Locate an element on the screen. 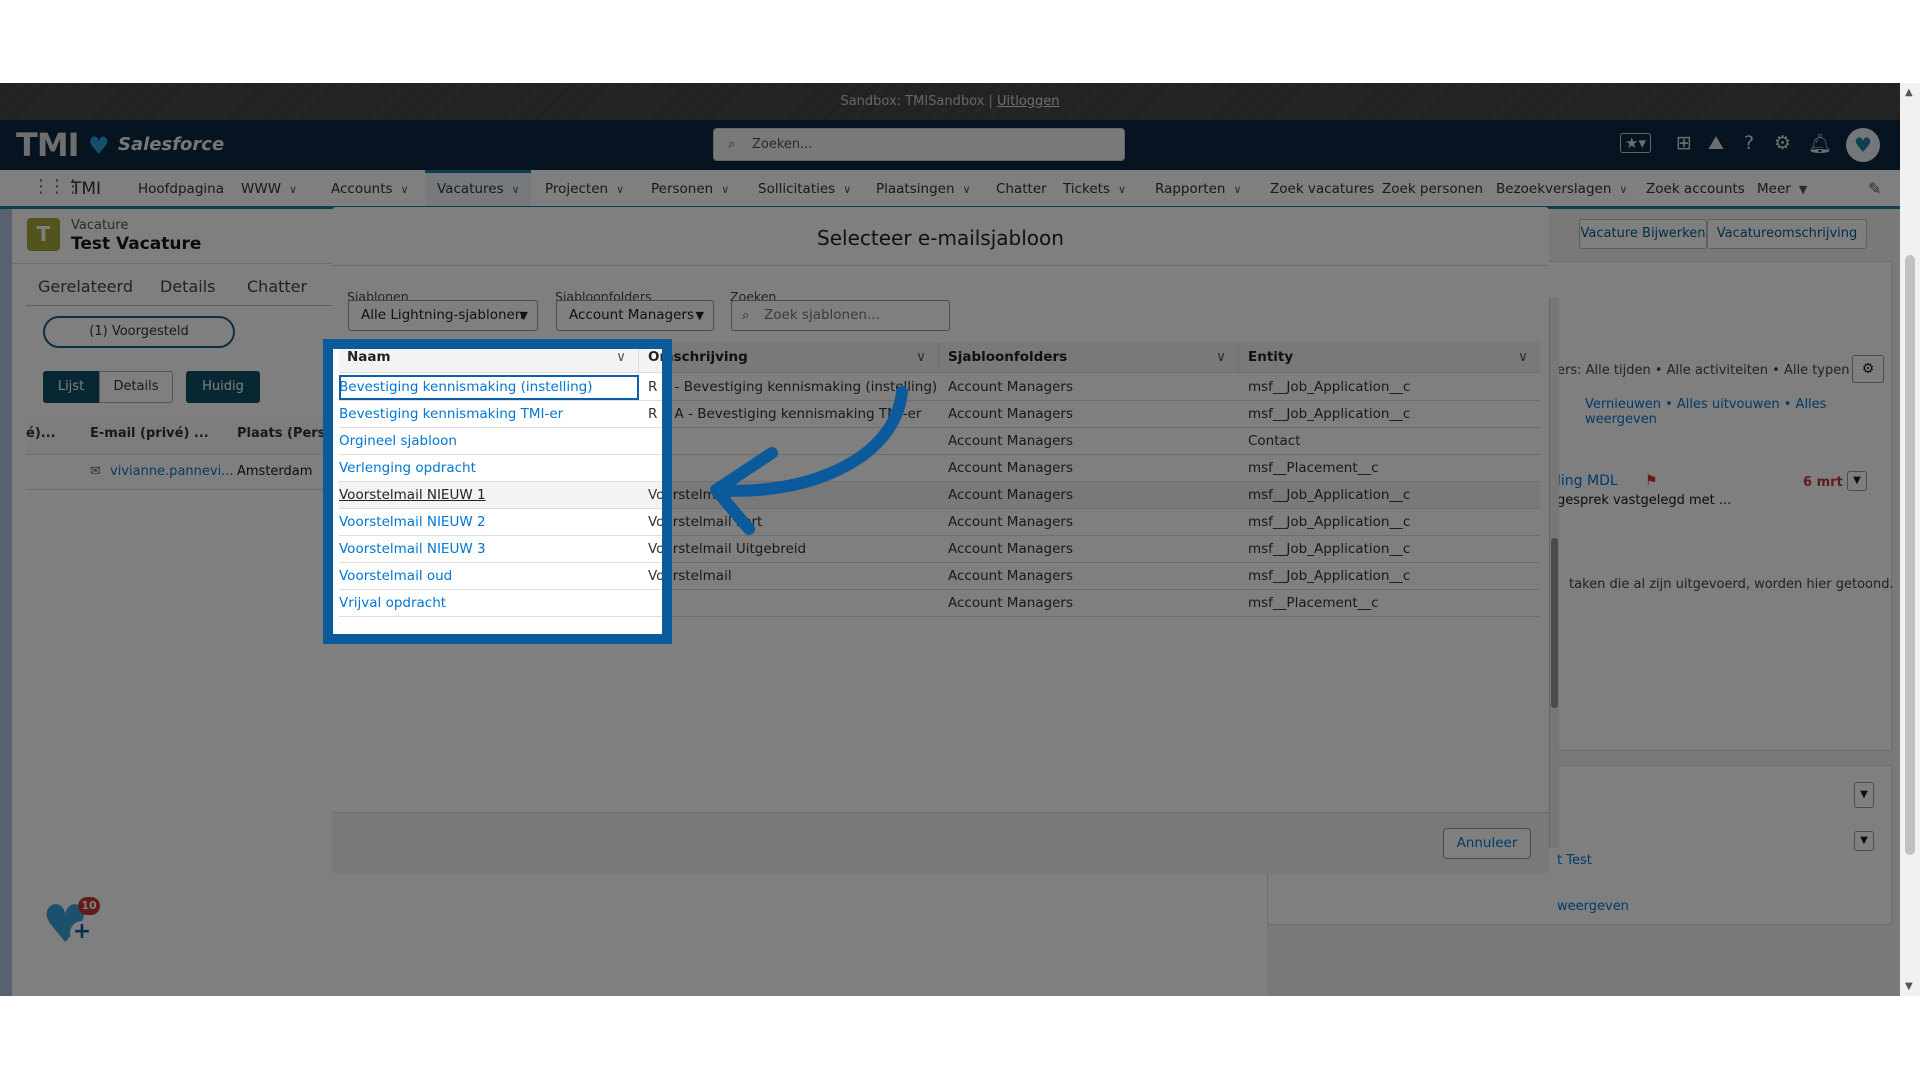 This screenshot has width=1920, height=1080. logout-link: Uitloggen is located at coordinates (1028, 101).